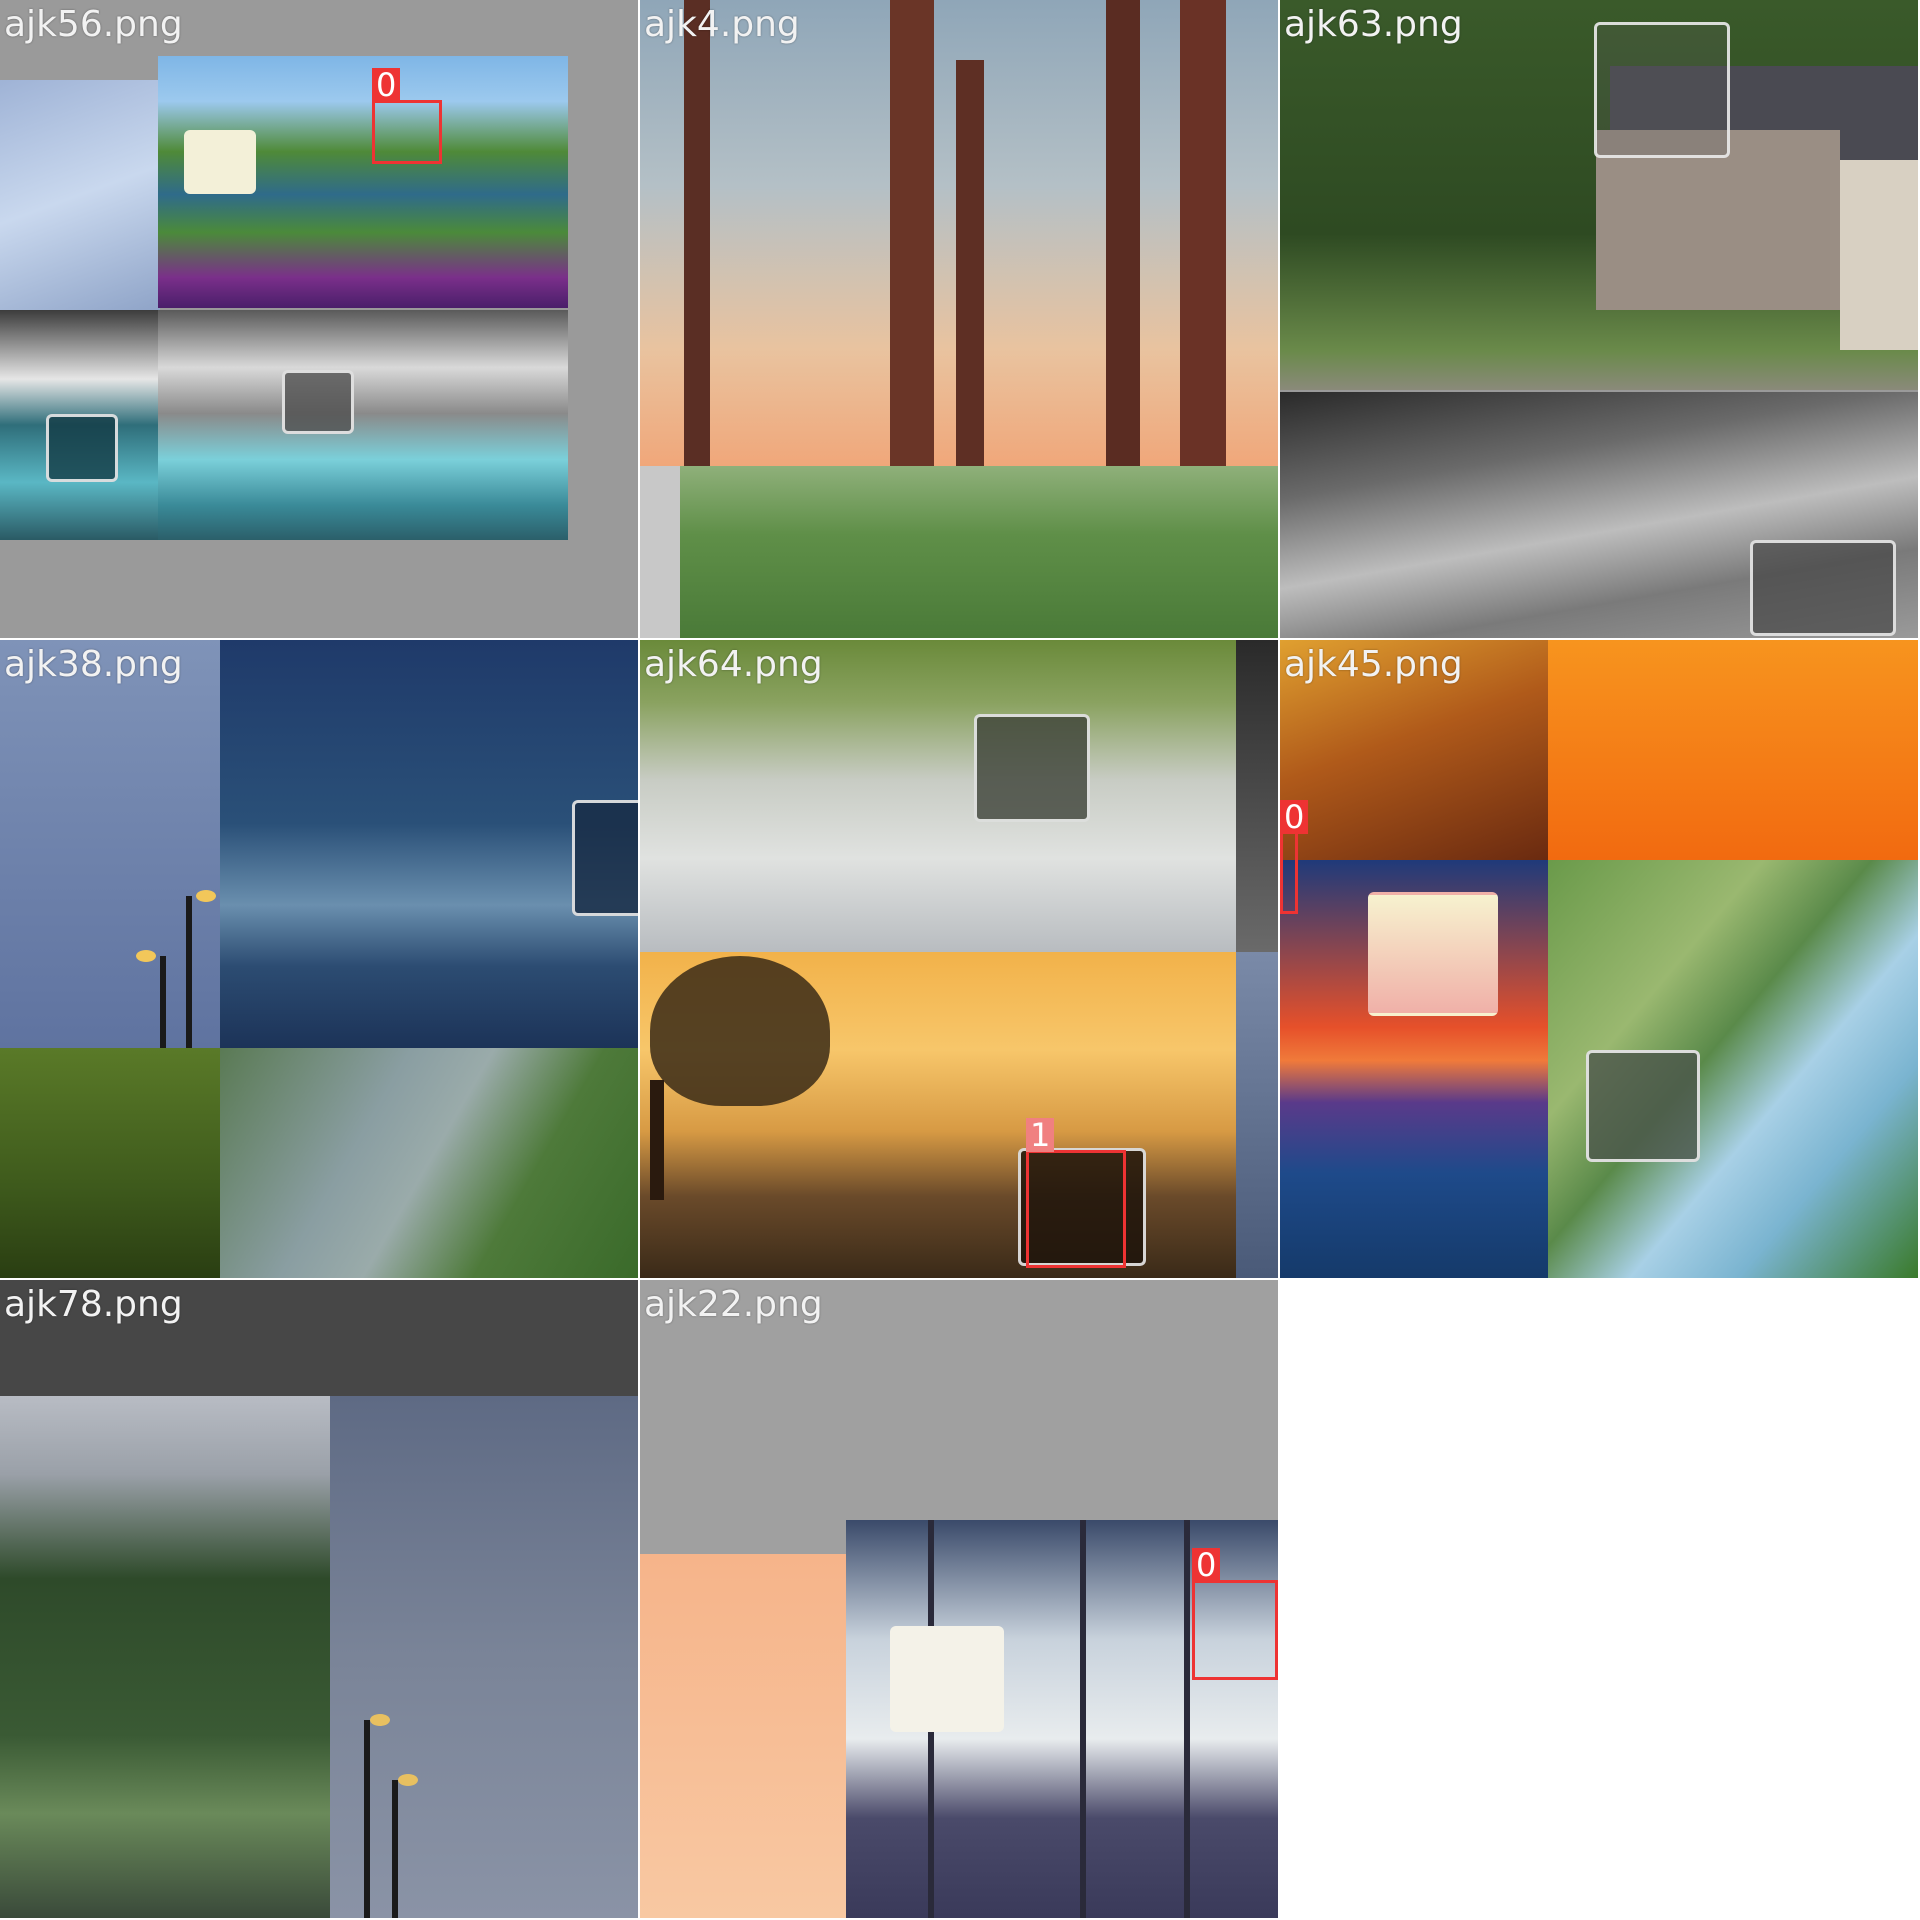 The width and height of the screenshot is (1920, 1920). Describe the element at coordinates (1257, 1115) in the screenshot. I see `blue-strip-photo` at that location.